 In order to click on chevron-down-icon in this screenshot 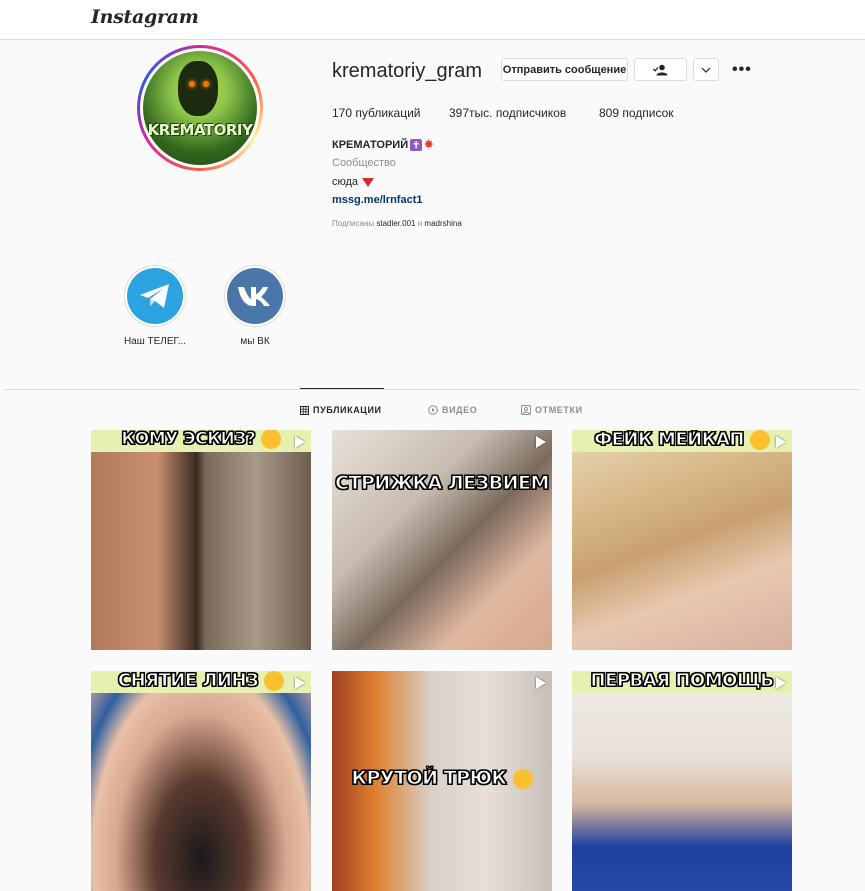, I will do `click(706, 70)`.